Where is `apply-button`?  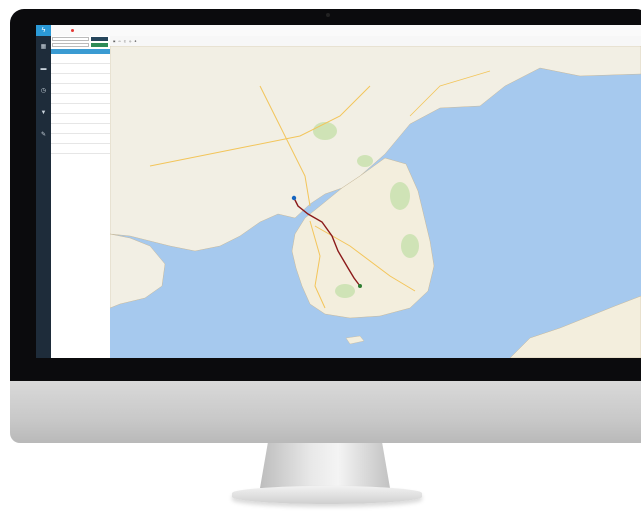
apply-button is located at coordinates (99, 45).